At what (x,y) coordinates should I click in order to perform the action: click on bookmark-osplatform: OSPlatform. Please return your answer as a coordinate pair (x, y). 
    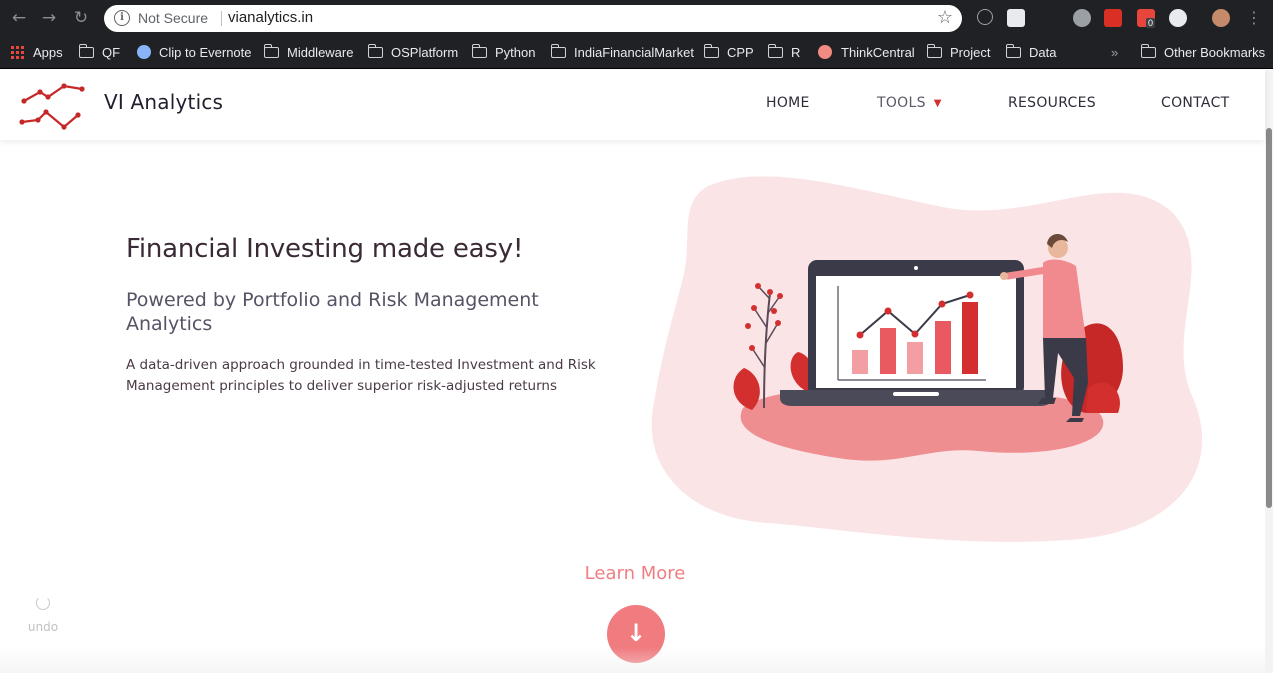
    Looking at the image, I should click on (413, 52).